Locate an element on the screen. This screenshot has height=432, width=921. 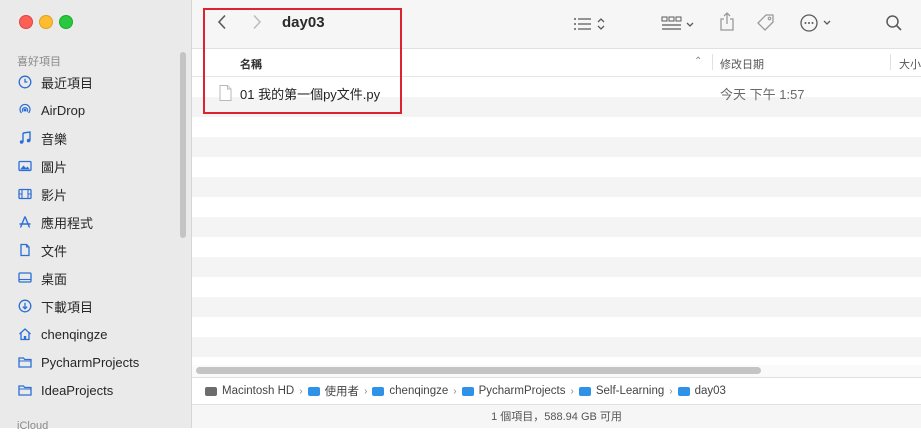
sidebar-item-label: AirDrop is located at coordinates (63, 110).